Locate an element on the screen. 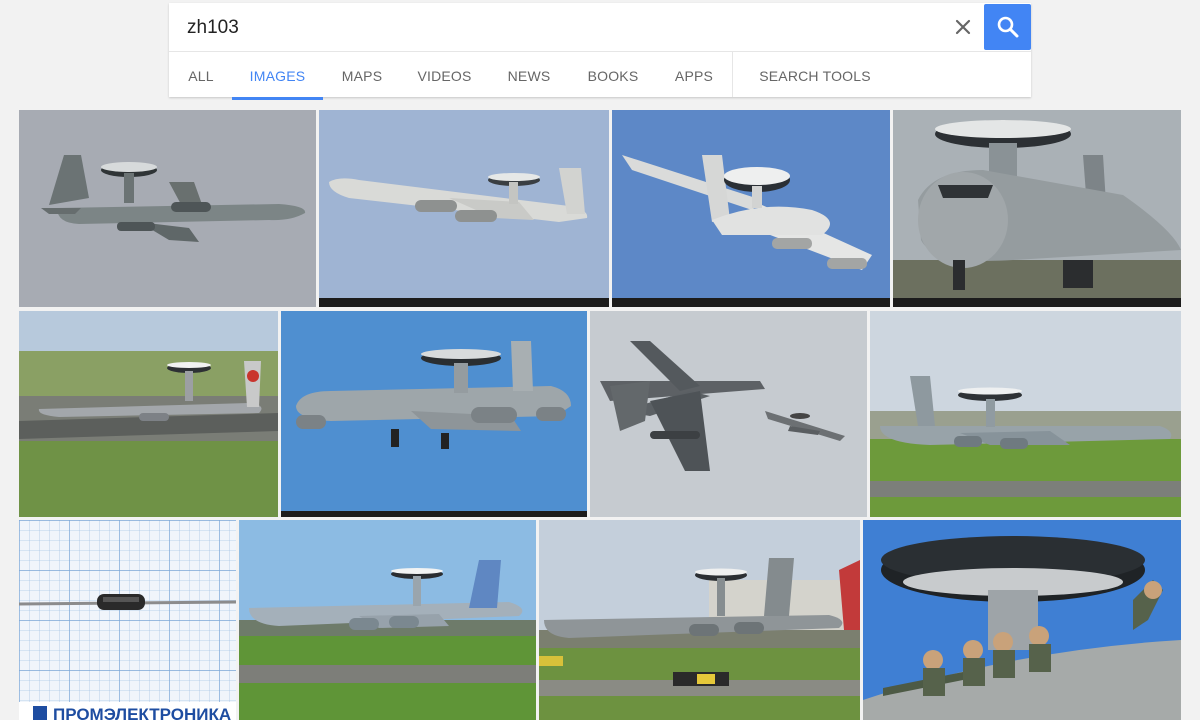 The height and width of the screenshot is (720, 1200). search-bar: zh103 is located at coordinates (600, 27).